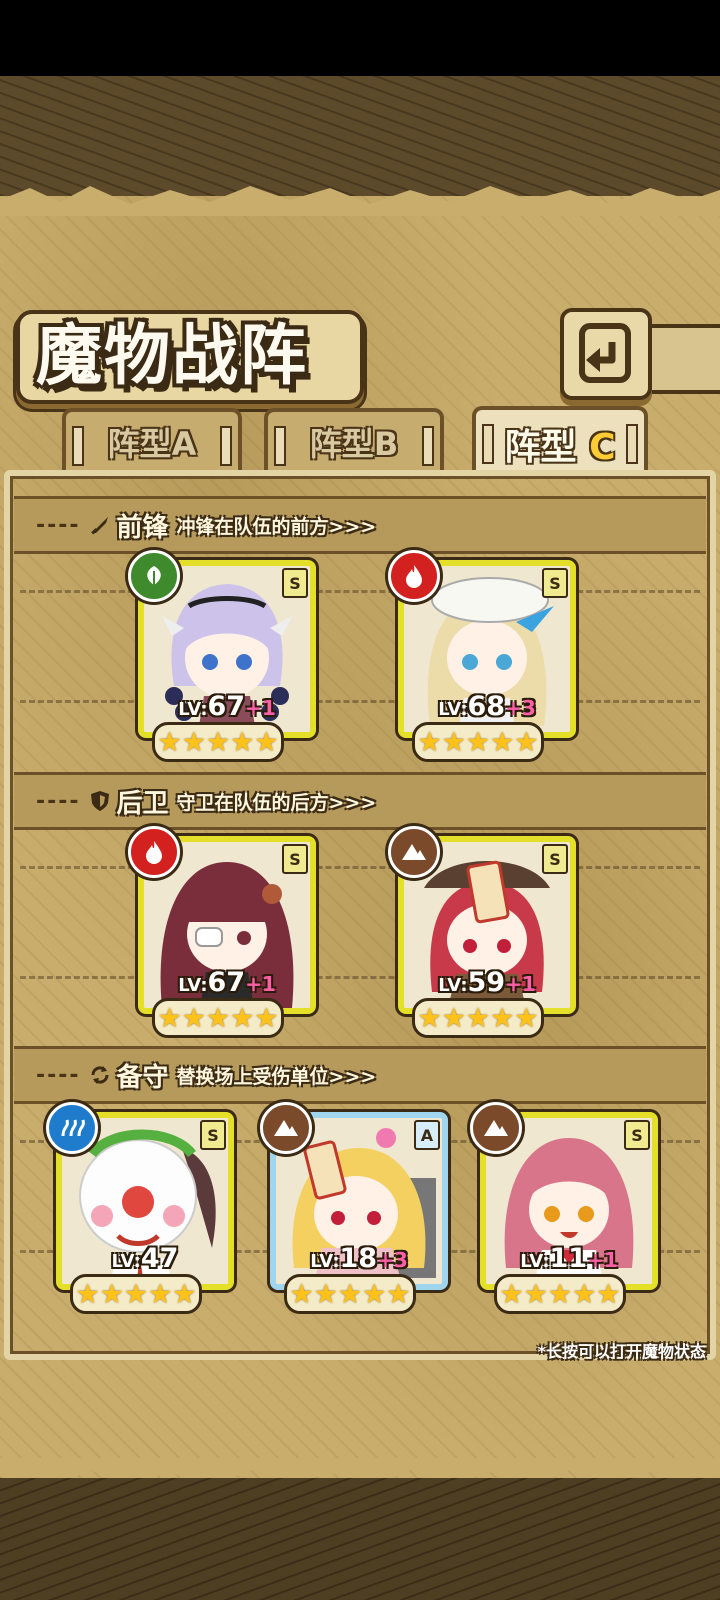  Describe the element at coordinates (569, 1258) in the screenshot. I see `unit-level: LV:11+1` at that location.